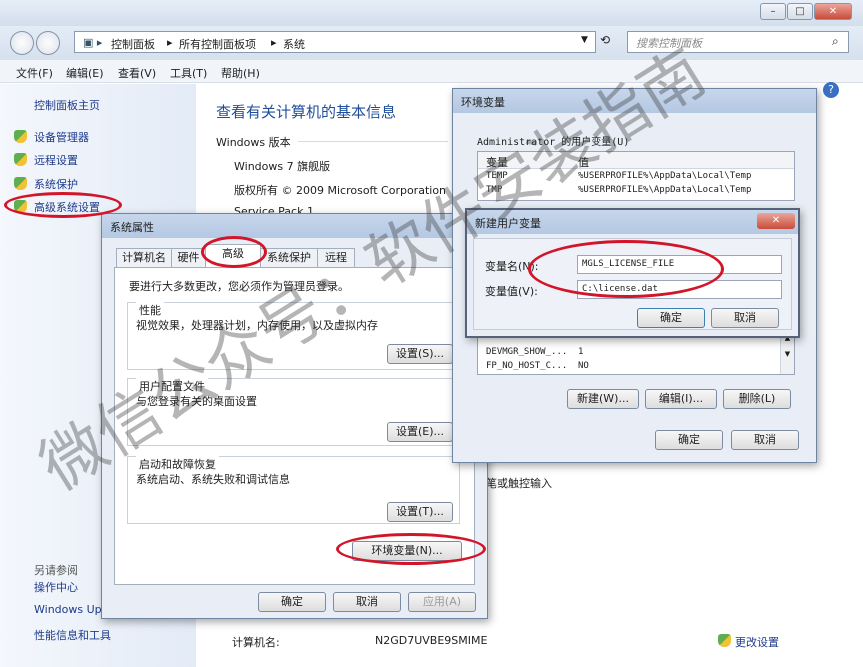  What do you see at coordinates (22, 43) in the screenshot?
I see `back-button` at bounding box center [22, 43].